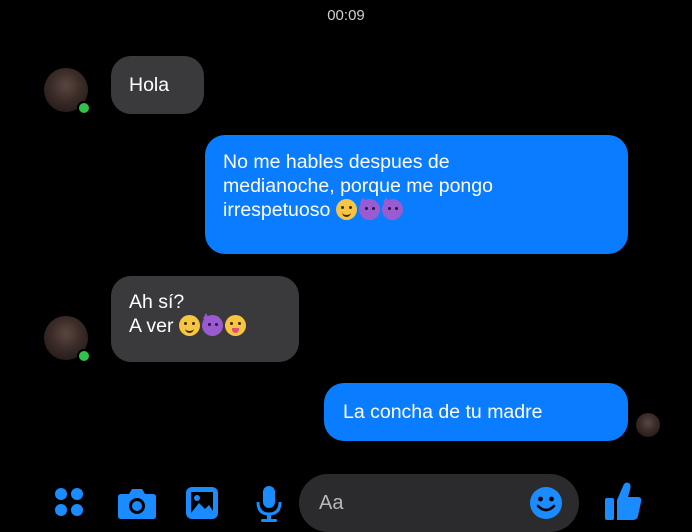 This screenshot has width=692, height=532. I want to click on emoji-icon, so click(546, 503).